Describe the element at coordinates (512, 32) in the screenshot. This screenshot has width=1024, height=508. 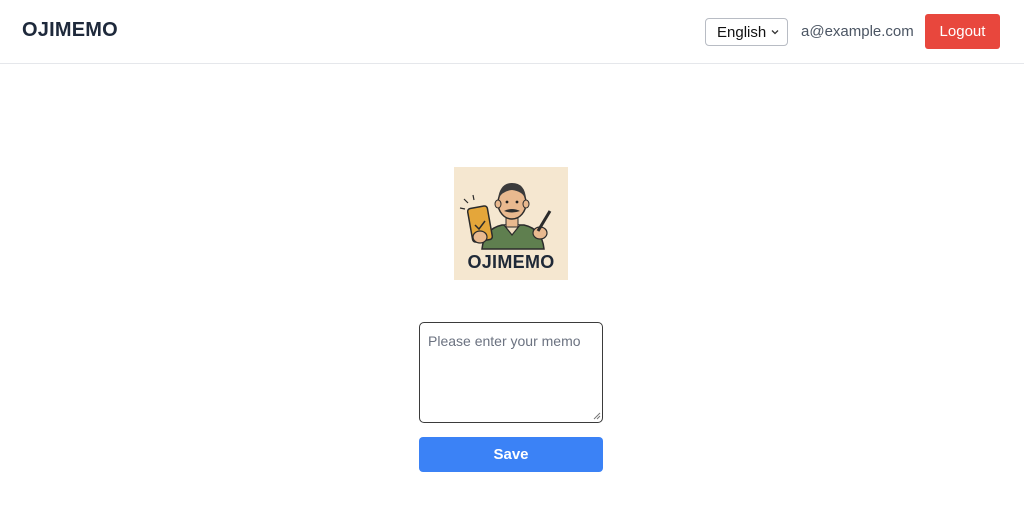
I see `app-header: OJIMEMO English a@example.com Logout` at that location.